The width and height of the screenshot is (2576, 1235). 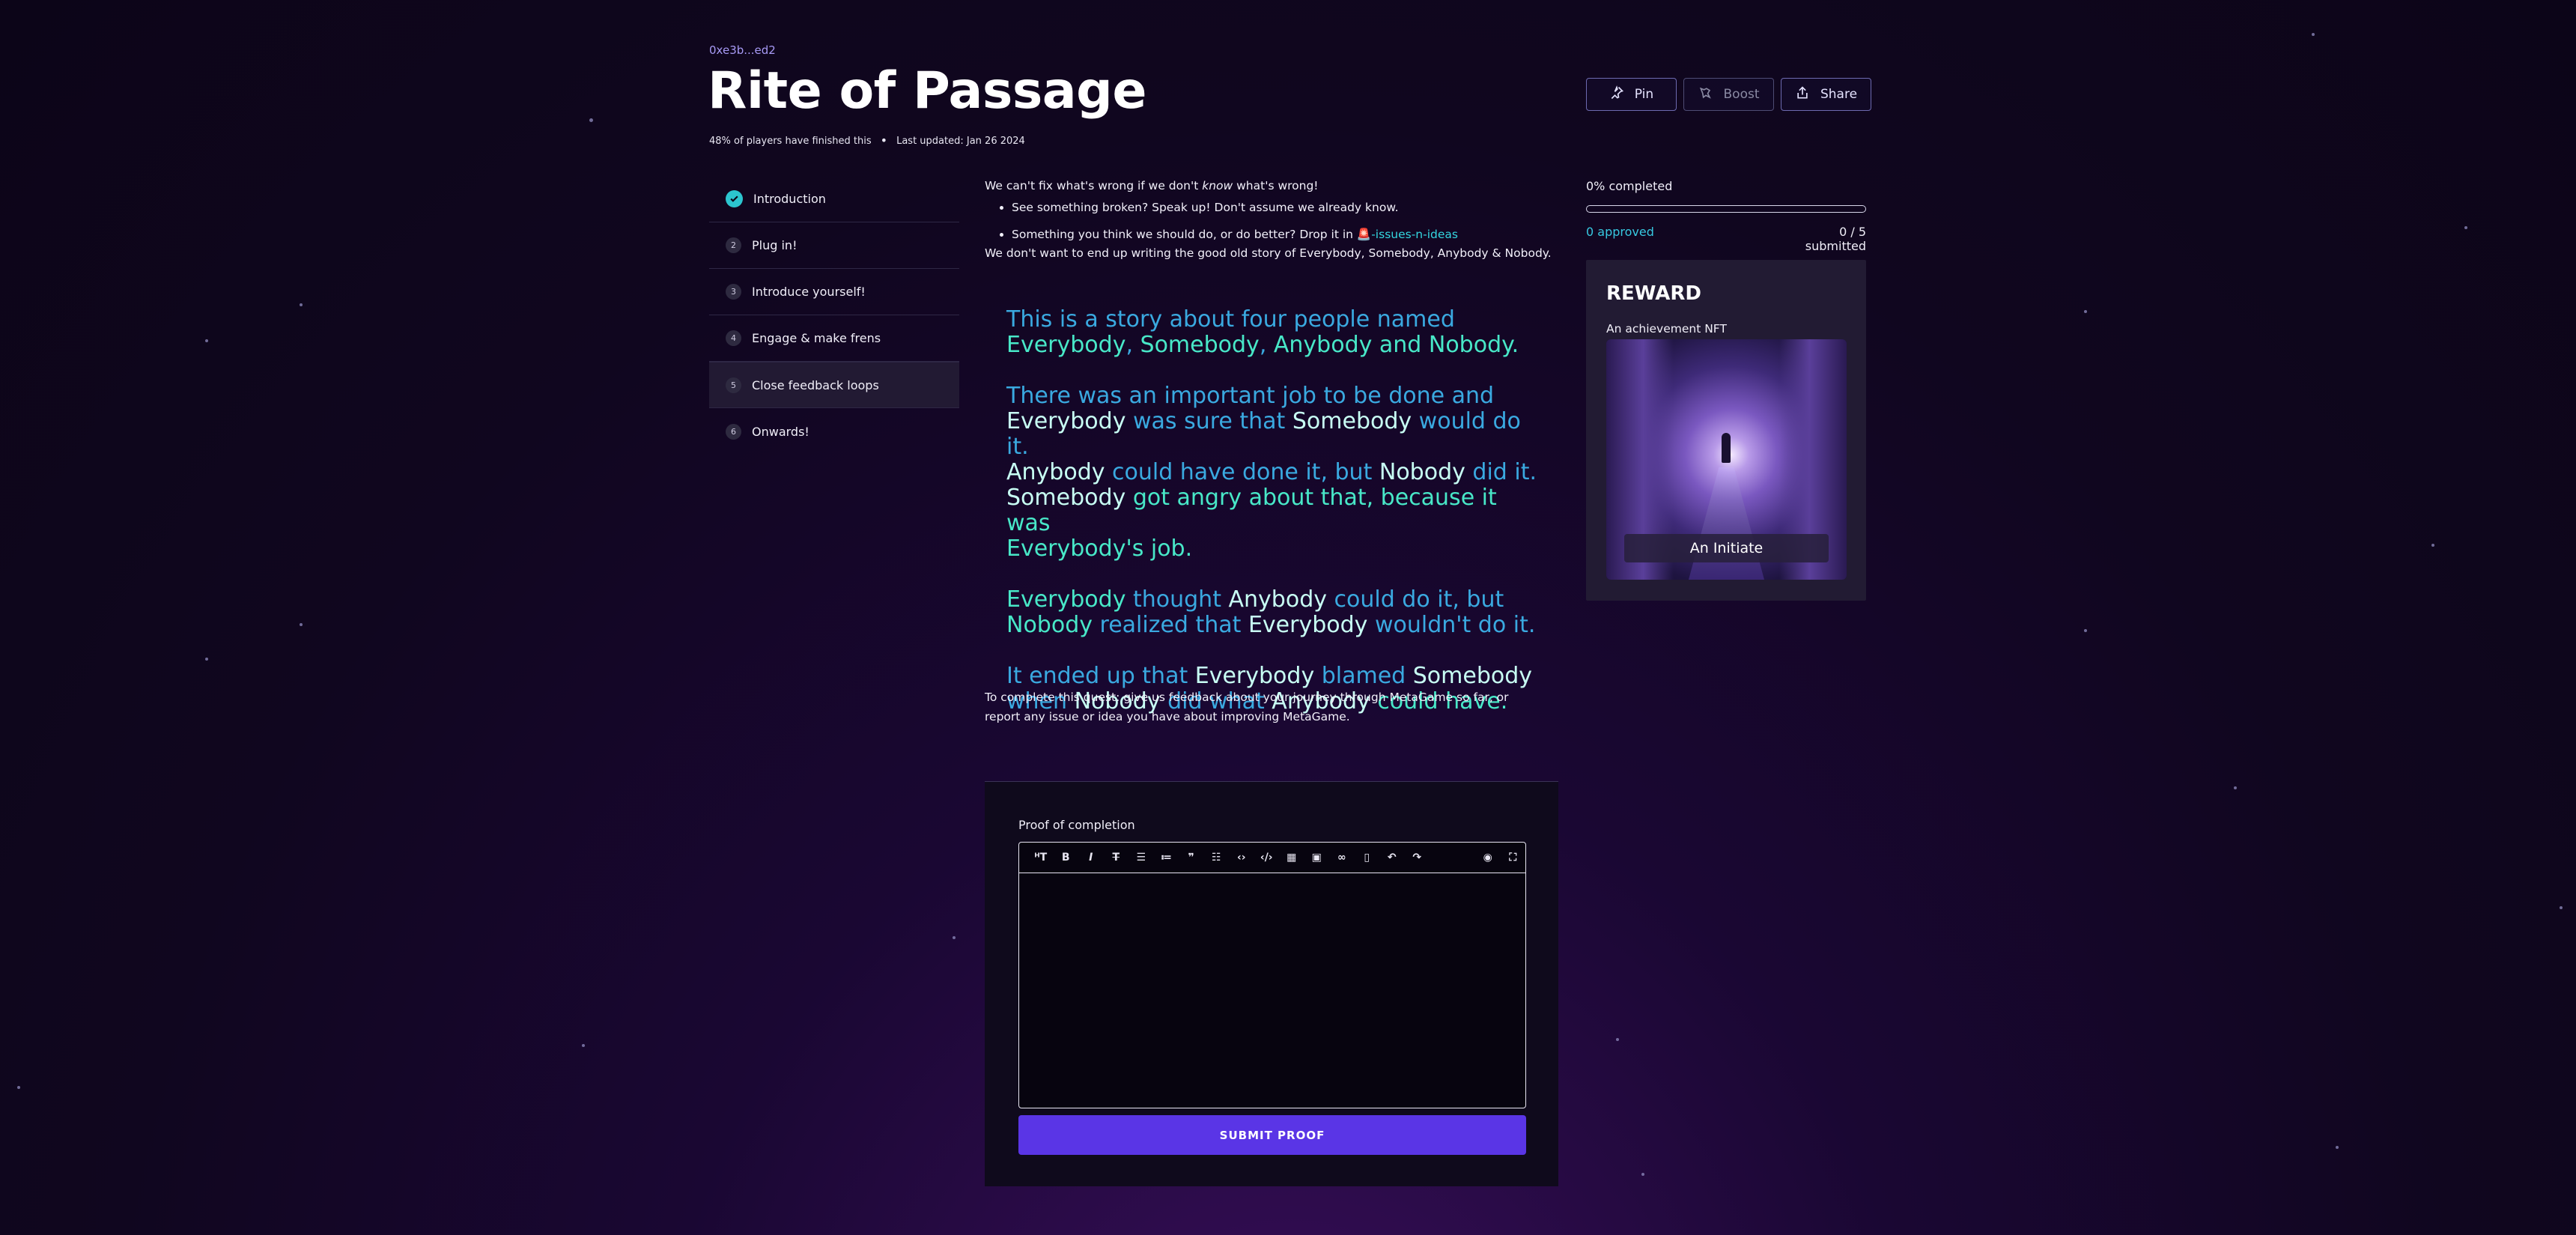 I want to click on boost-button: Boost, so click(x=1728, y=94).